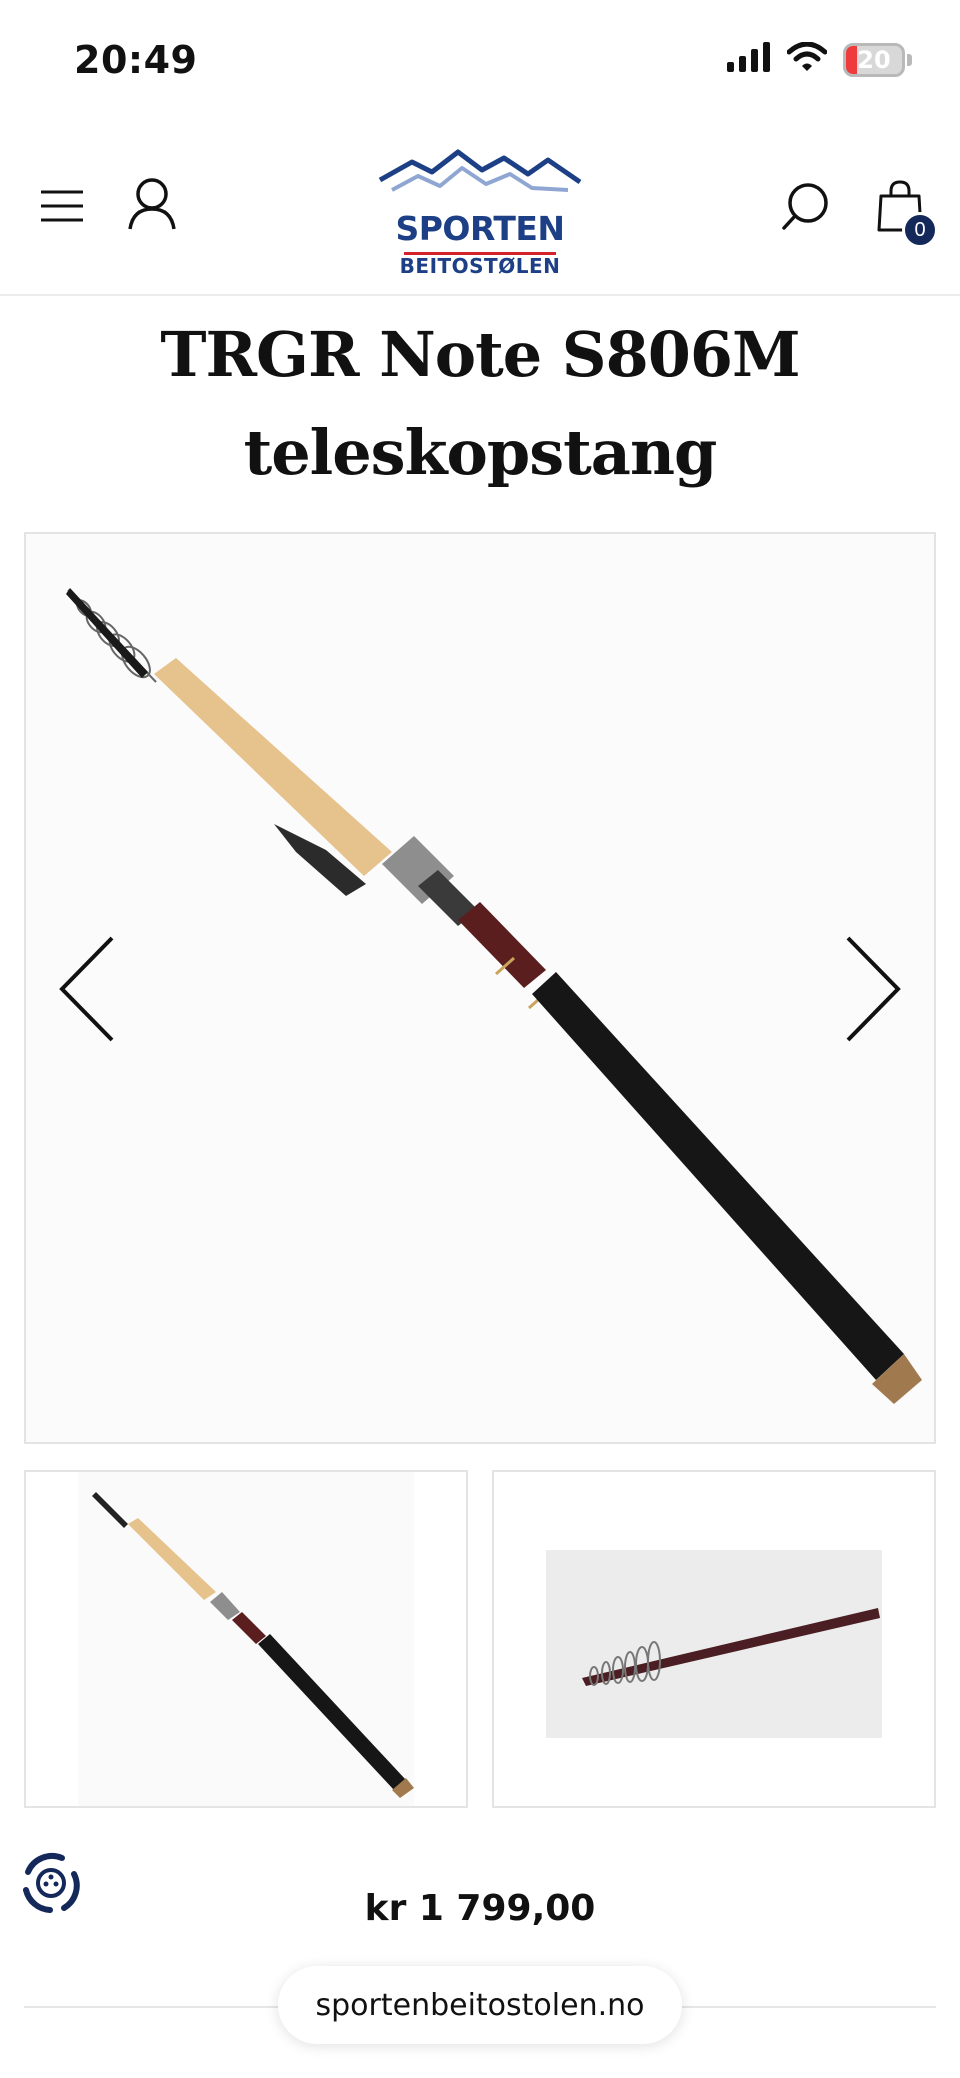 Image resolution: width=960 pixels, height=2078 pixels. I want to click on status-icons: 20, so click(819, 59).